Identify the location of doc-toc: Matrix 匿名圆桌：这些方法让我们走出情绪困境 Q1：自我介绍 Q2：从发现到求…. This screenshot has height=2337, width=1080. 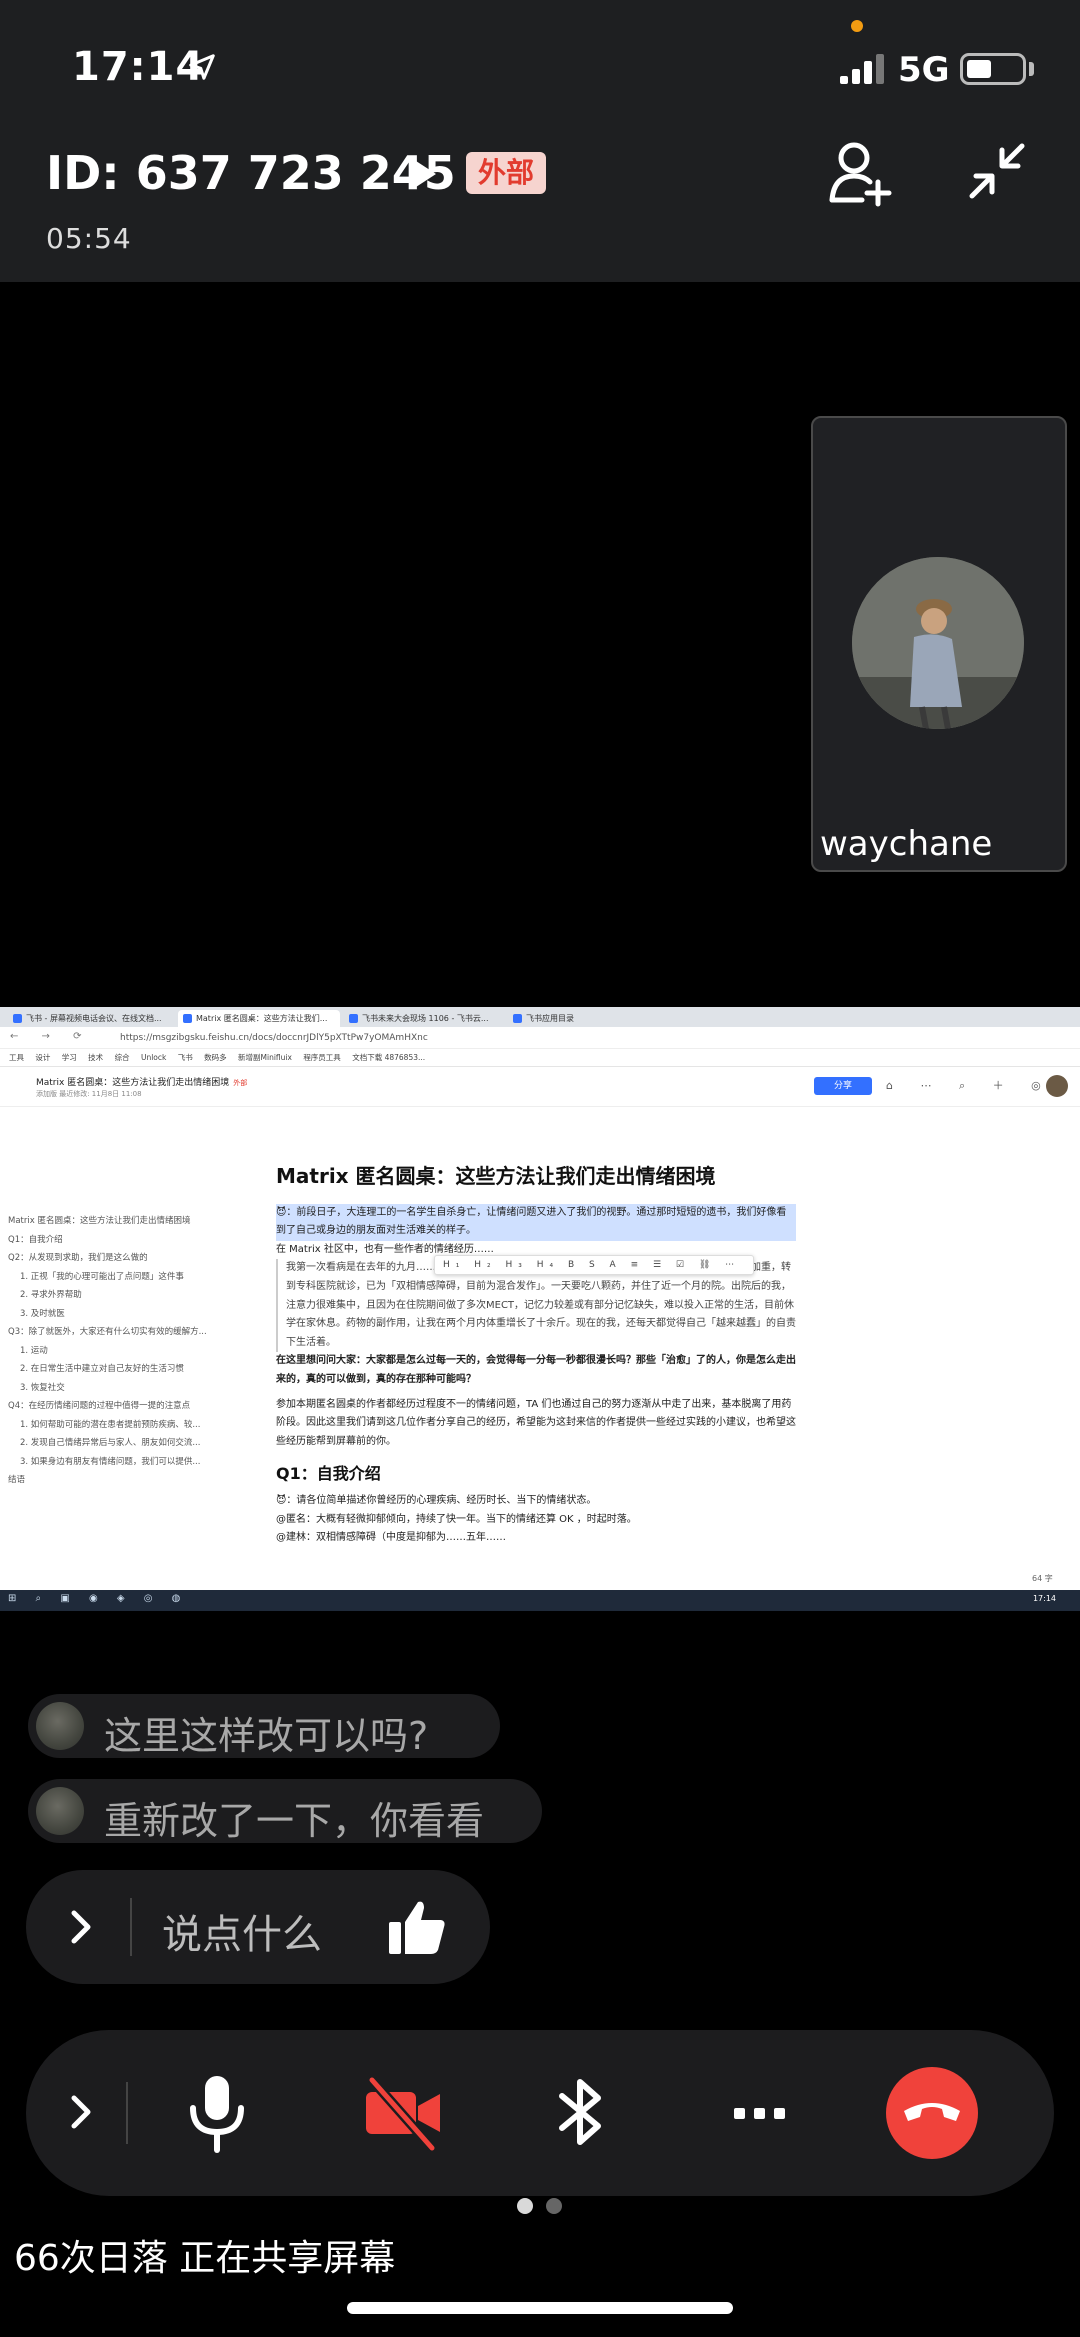
(120, 1351).